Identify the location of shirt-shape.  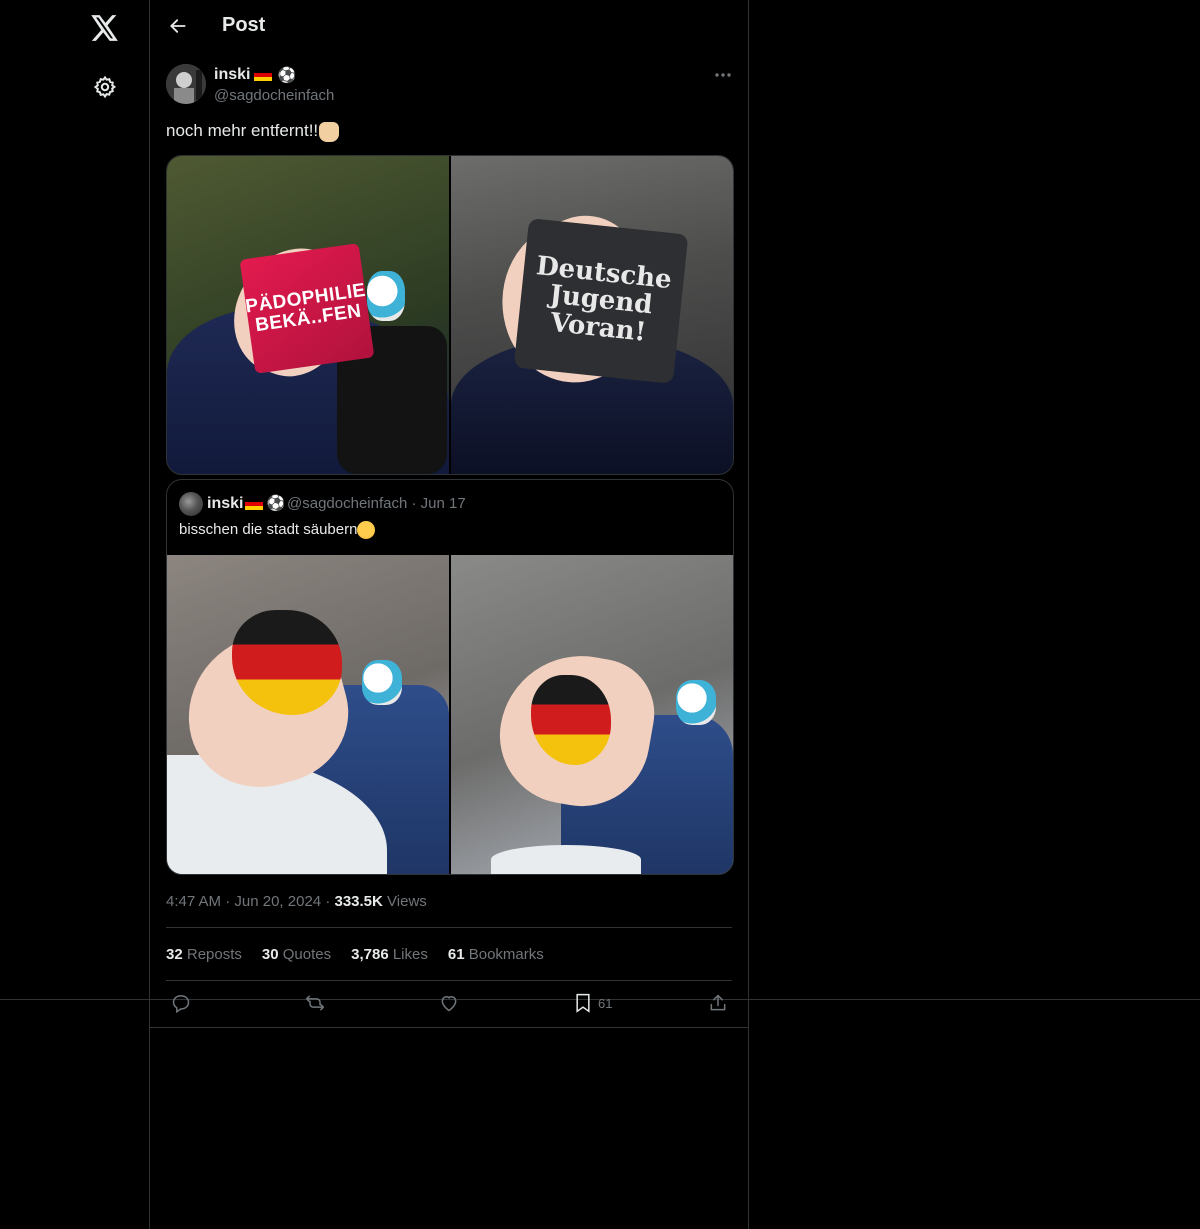
(566, 859).